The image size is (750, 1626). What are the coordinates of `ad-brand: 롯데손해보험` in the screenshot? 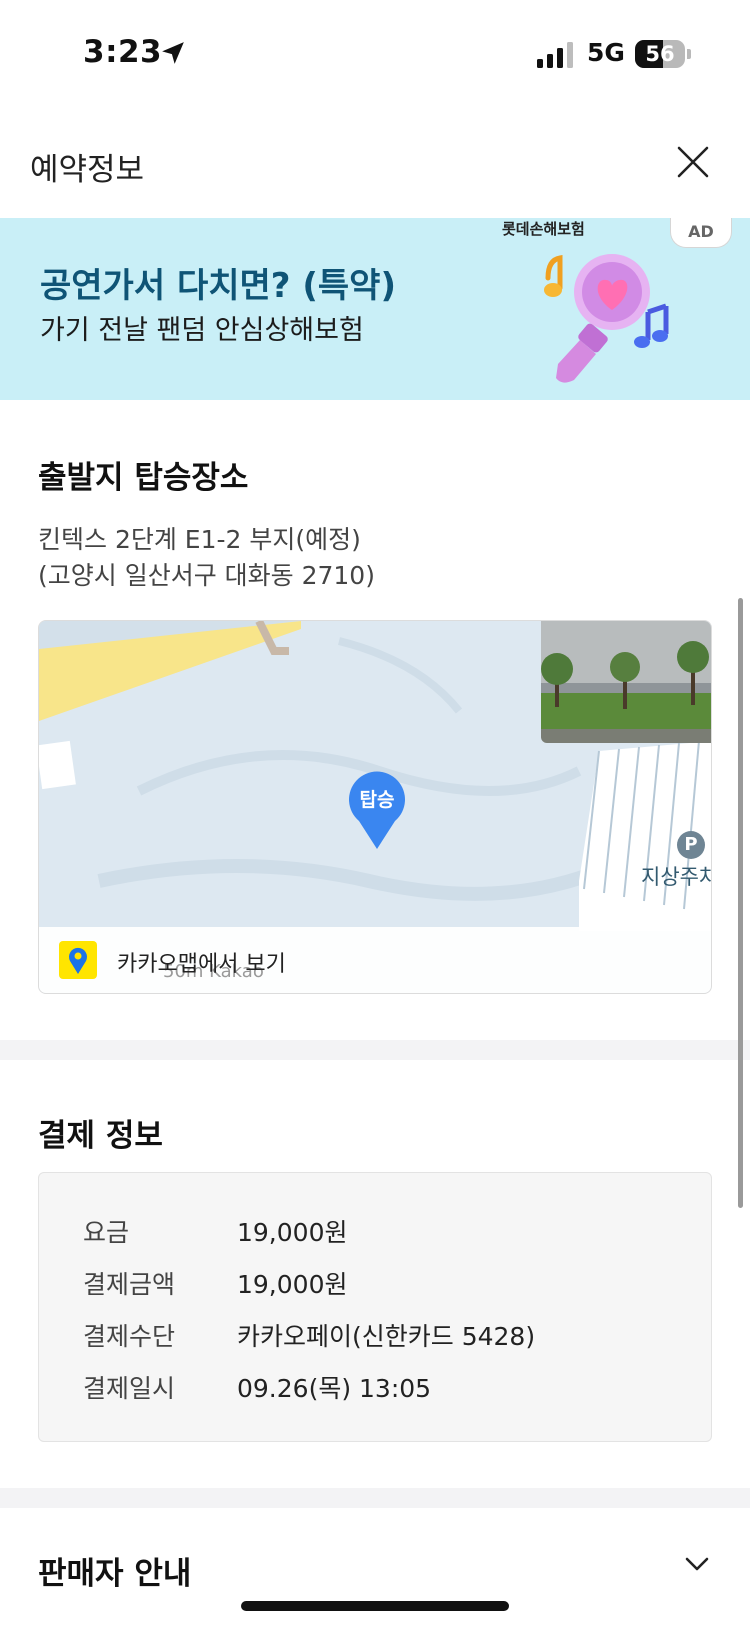 It's located at (543, 229).